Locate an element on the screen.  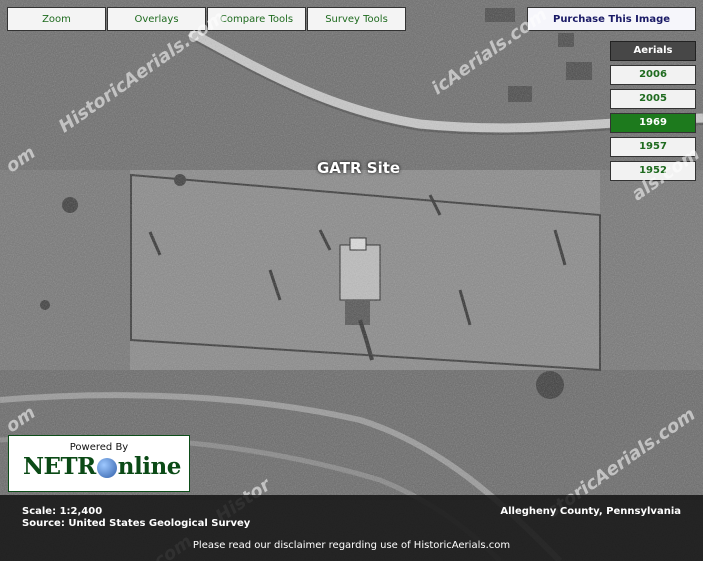
purchase-image-button: Purchase This Image is located at coordinates (611, 19).